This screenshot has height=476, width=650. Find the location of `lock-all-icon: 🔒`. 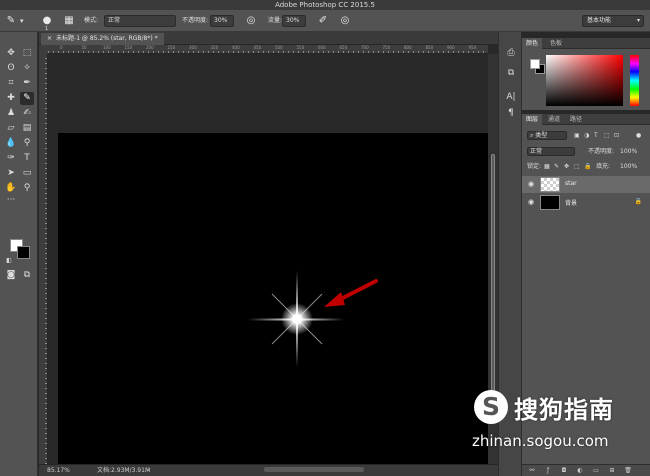

lock-all-icon: 🔒 is located at coordinates (587, 166).